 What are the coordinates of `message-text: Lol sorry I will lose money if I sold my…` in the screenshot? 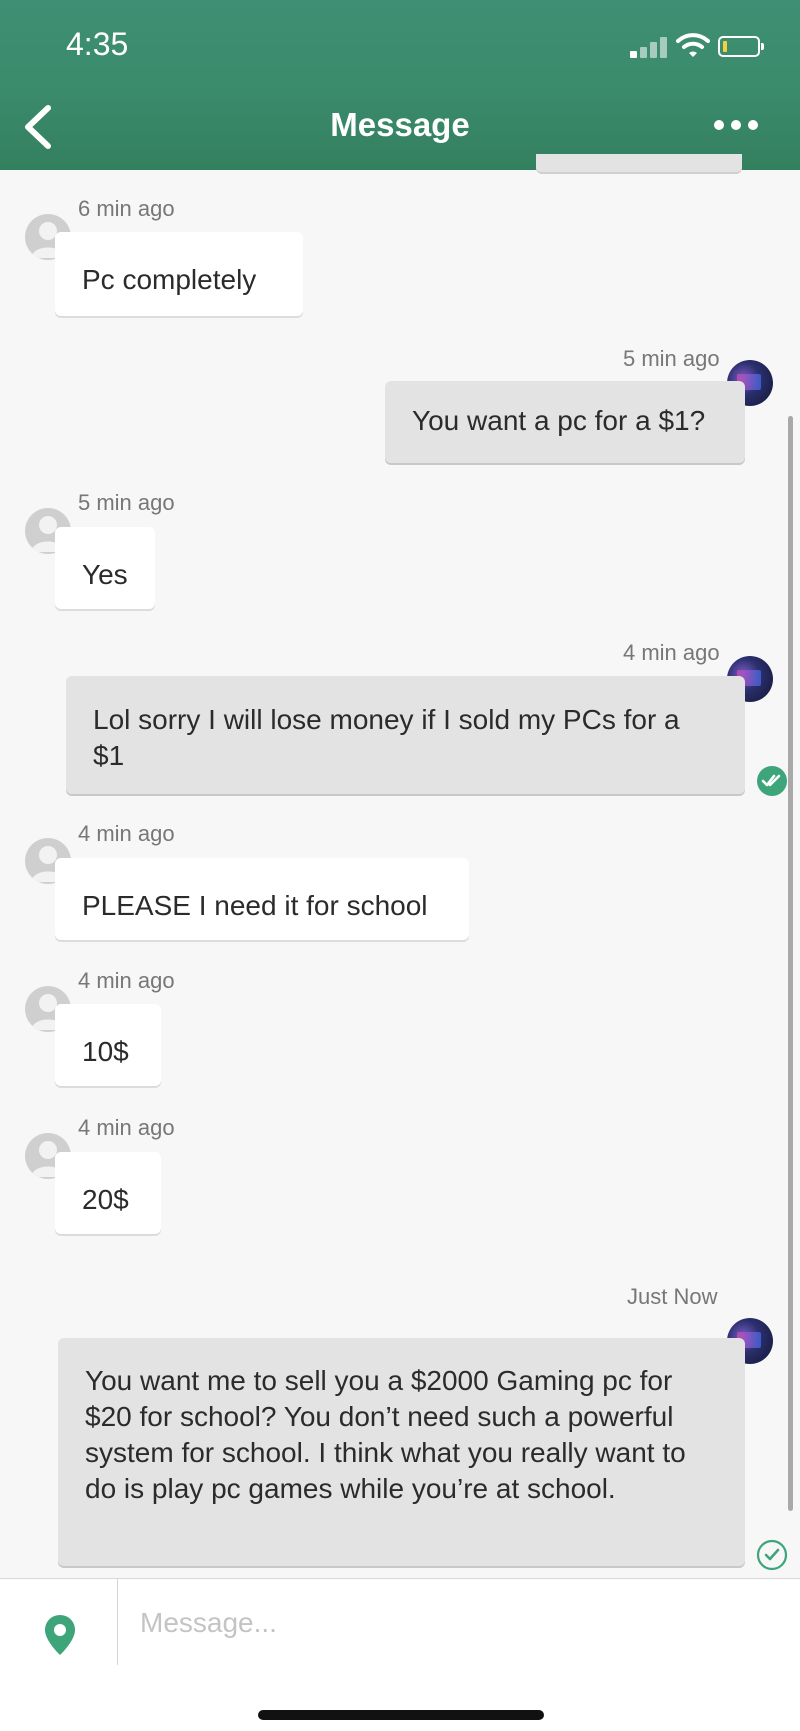 It's located at (386, 737).